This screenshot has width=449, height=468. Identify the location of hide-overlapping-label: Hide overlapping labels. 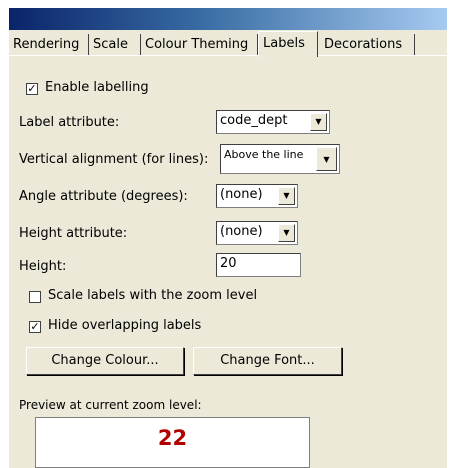
(125, 325).